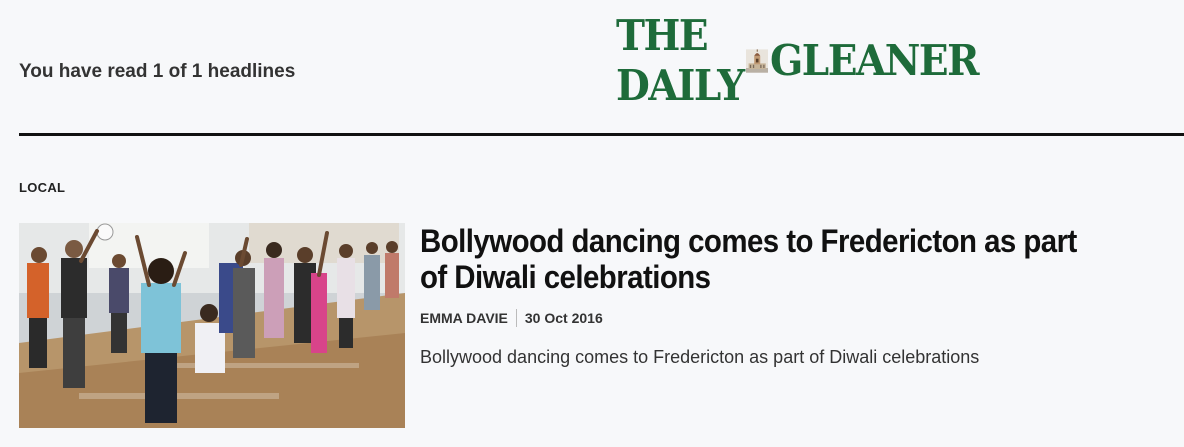 Image resolution: width=1184 pixels, height=447 pixels. I want to click on article-author: EMMA DAVIE, so click(464, 318).